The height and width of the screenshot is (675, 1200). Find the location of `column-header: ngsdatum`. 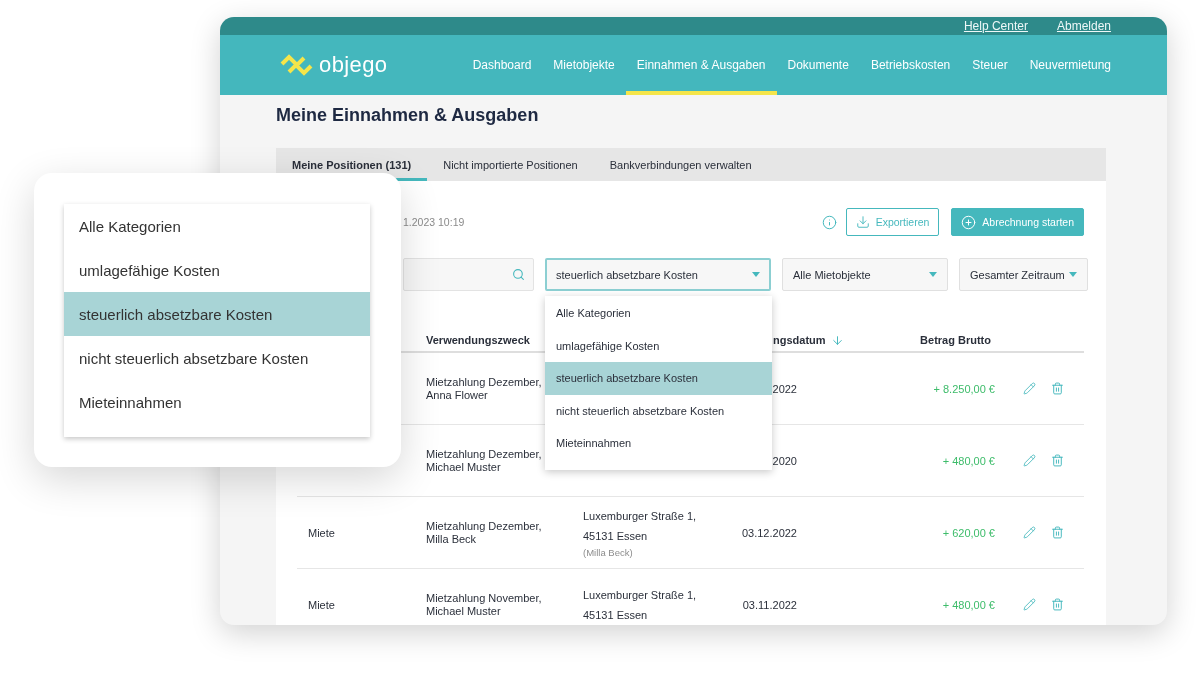

column-header: ngsdatum is located at coordinates (799, 340).